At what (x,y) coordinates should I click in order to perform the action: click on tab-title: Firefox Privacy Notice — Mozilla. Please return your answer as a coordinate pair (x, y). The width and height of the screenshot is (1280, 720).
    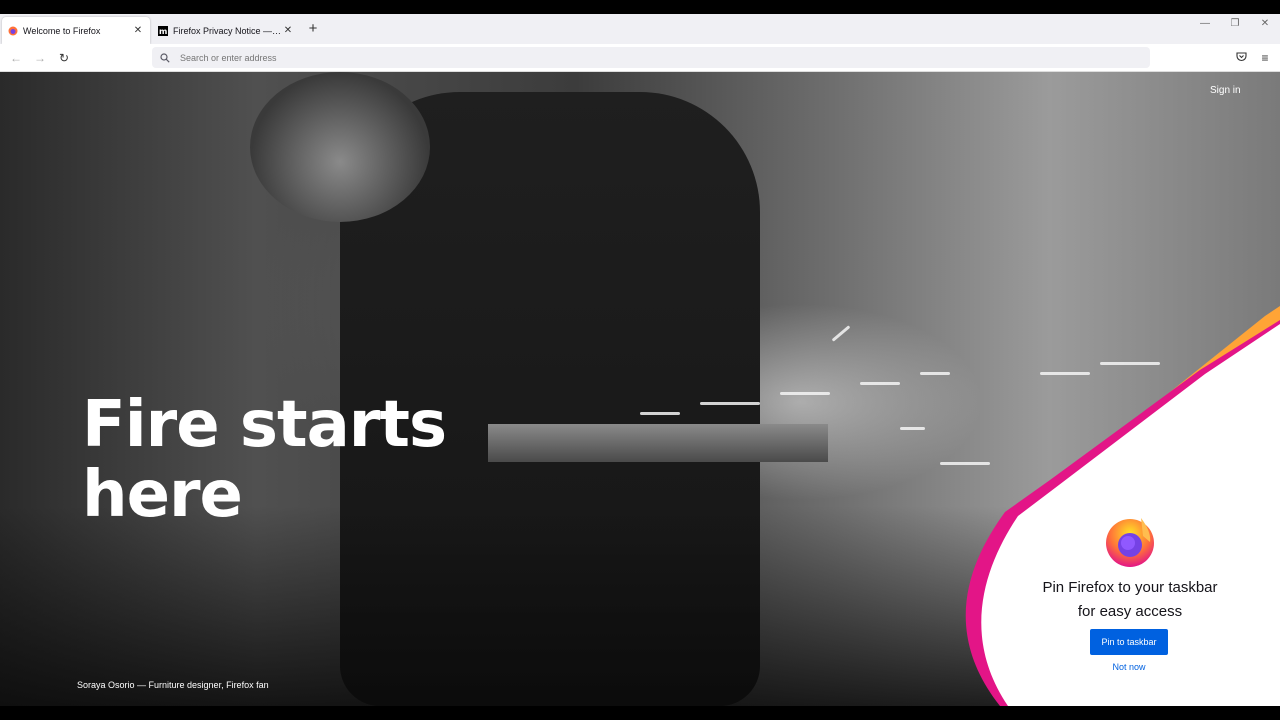
    Looking at the image, I should click on (227, 30).